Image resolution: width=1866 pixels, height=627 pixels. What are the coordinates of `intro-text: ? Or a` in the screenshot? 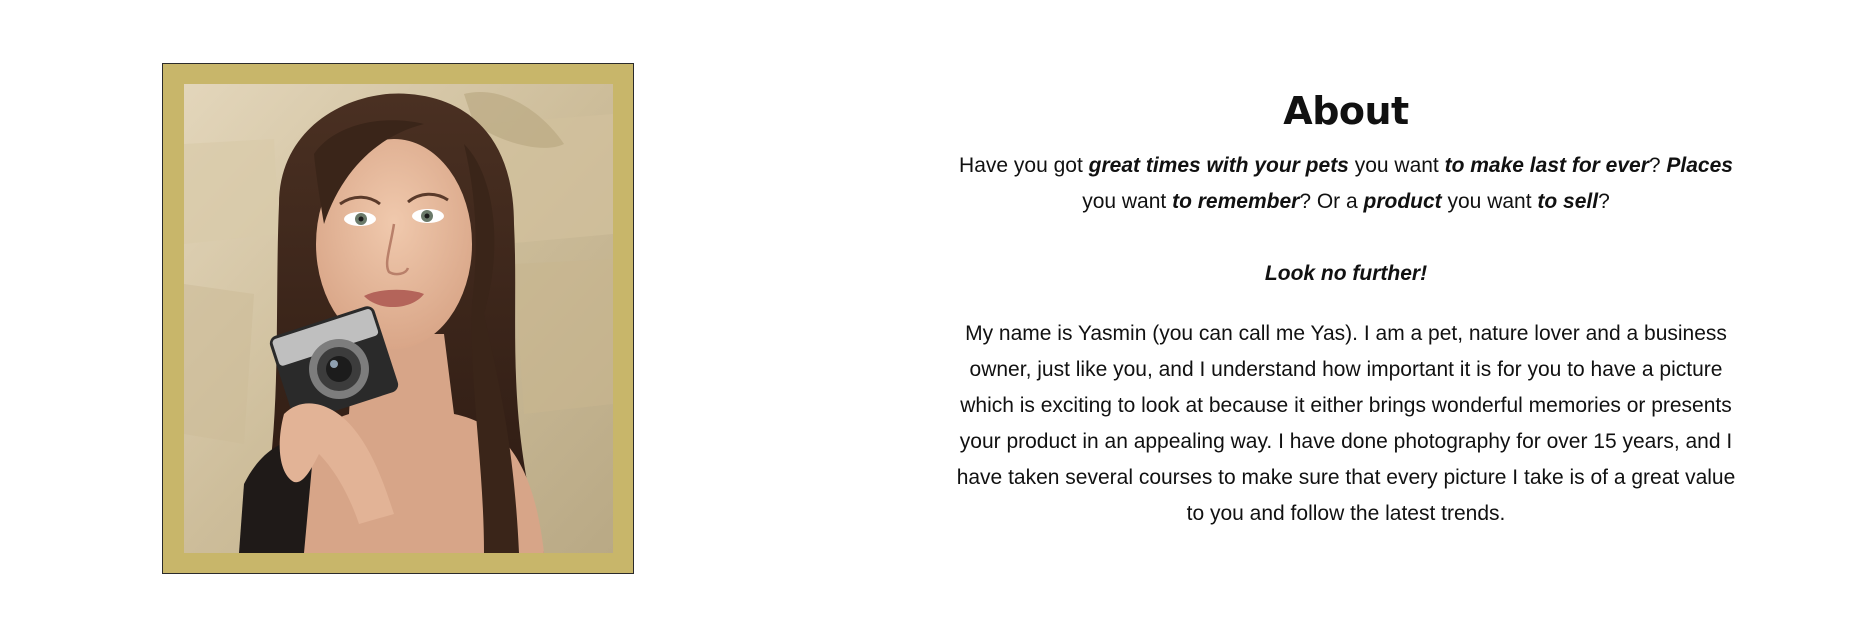 It's located at (1331, 201).